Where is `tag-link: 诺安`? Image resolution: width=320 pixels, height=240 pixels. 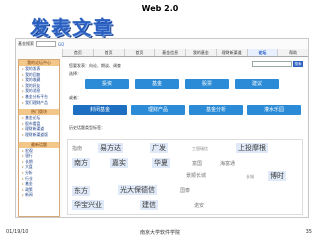 tag-link: 诺安 is located at coordinates (199, 205).